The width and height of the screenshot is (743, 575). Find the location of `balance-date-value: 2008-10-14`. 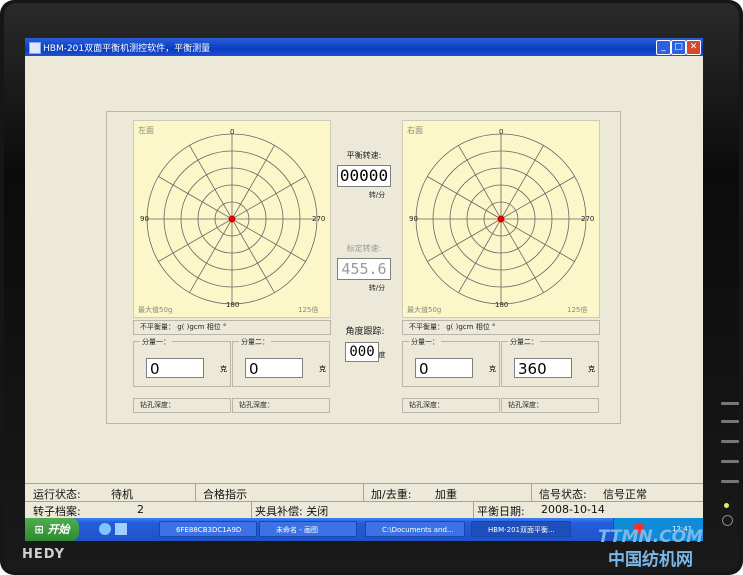

balance-date-value: 2008-10-14 is located at coordinates (573, 509).